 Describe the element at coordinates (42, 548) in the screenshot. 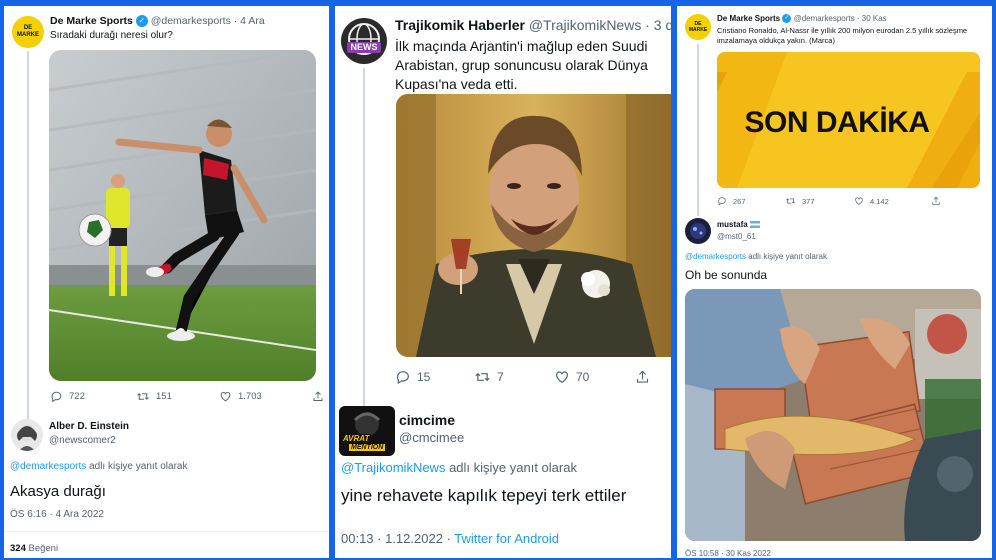

I see `likes-summary-label: Beğeni` at that location.